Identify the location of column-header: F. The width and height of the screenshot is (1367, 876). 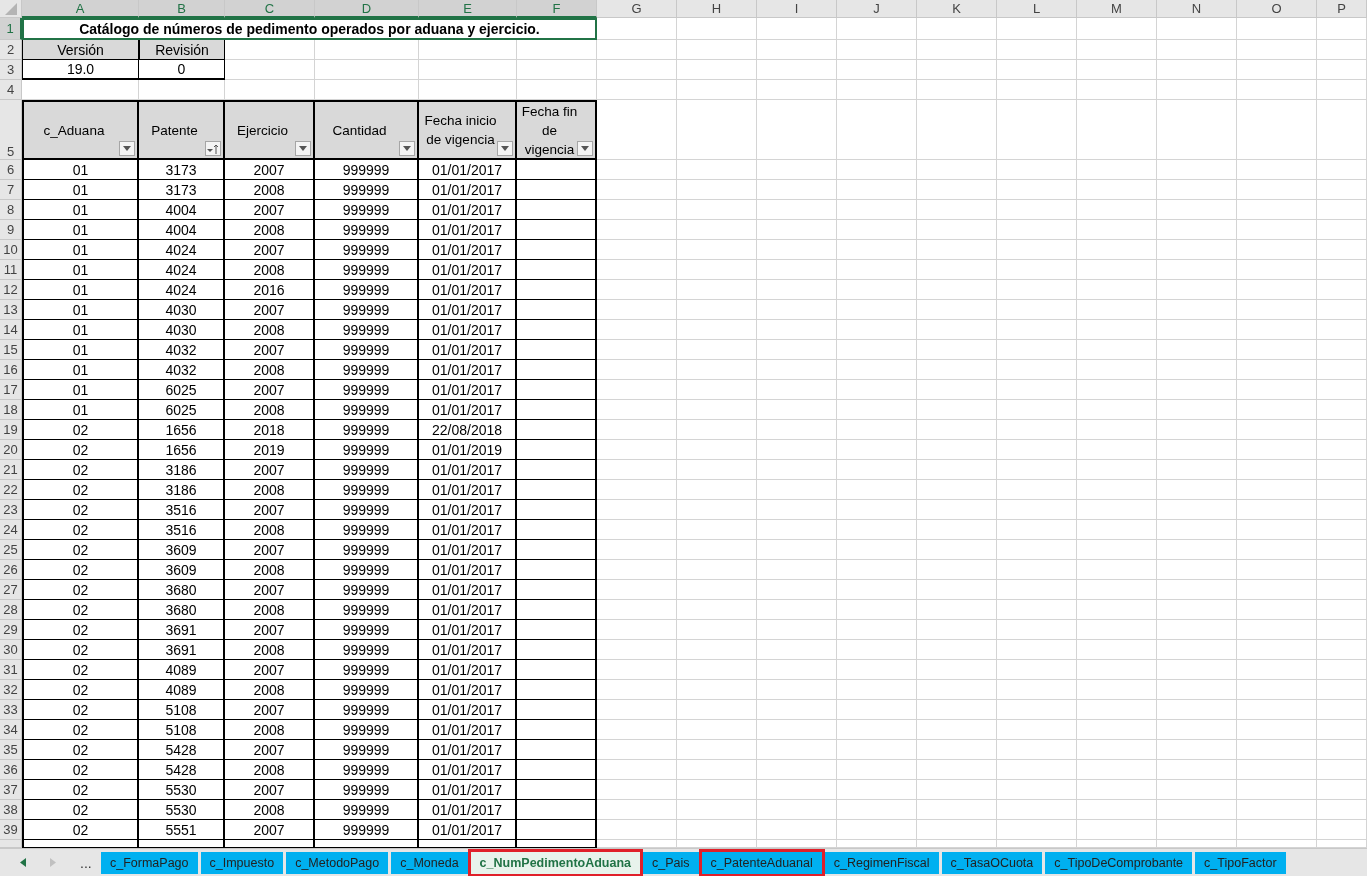
(557, 9).